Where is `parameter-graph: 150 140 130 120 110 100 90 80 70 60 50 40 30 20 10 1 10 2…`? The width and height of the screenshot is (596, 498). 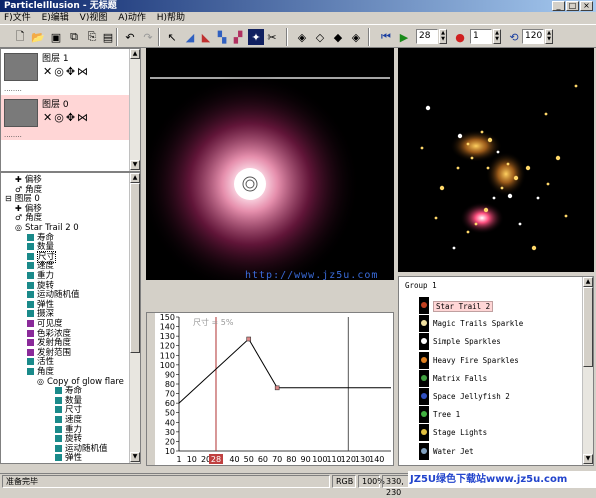 parameter-graph: 150 140 130 120 110 100 90 80 70 60 50 40 30 20 10 1 10 2… is located at coordinates (270, 389).